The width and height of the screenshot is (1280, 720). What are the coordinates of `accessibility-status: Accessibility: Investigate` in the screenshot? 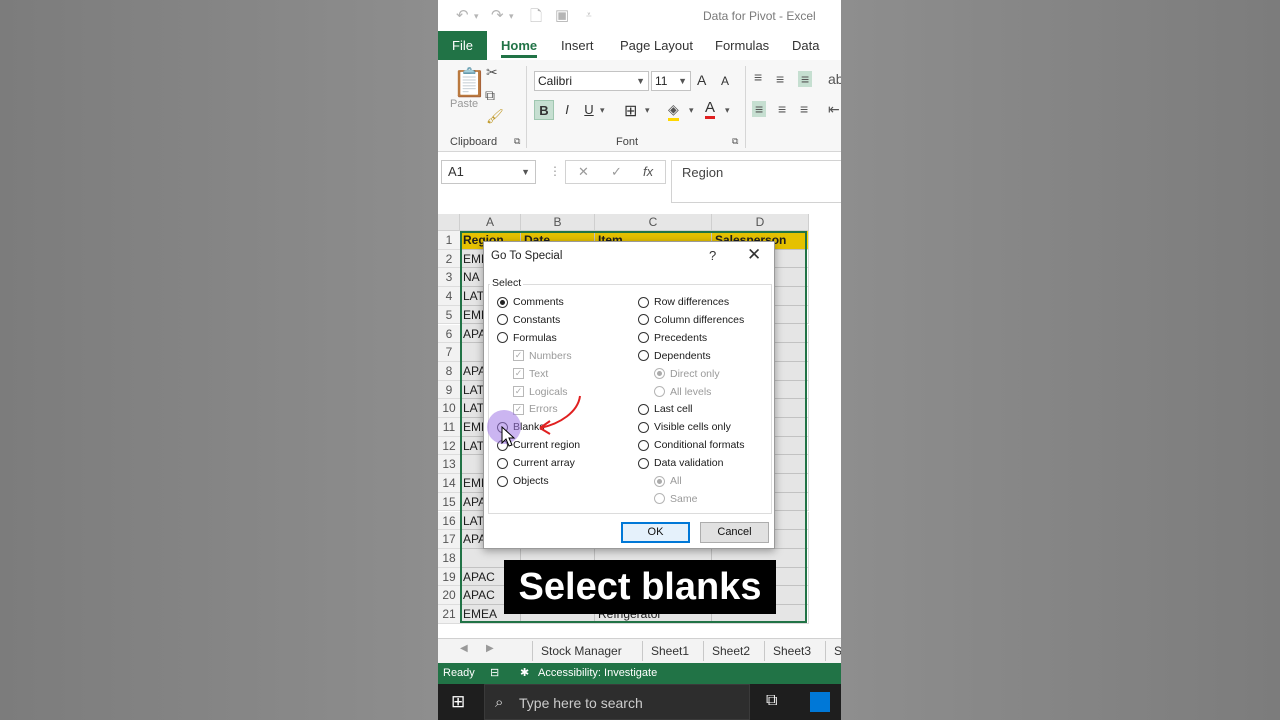 It's located at (597, 673).